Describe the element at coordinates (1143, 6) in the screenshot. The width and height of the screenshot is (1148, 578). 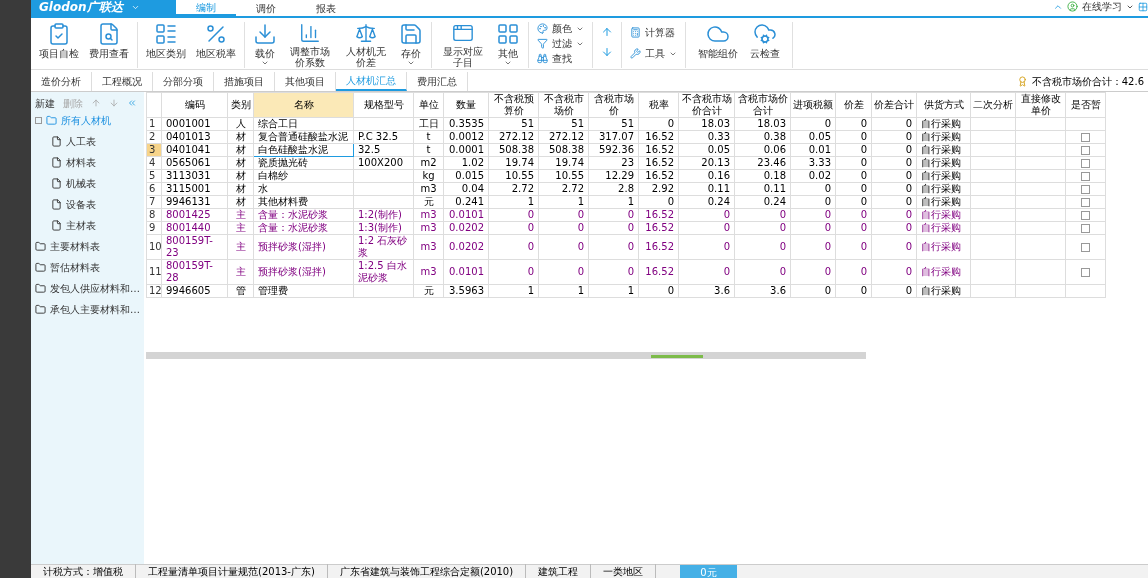
I see `grid-icon` at that location.